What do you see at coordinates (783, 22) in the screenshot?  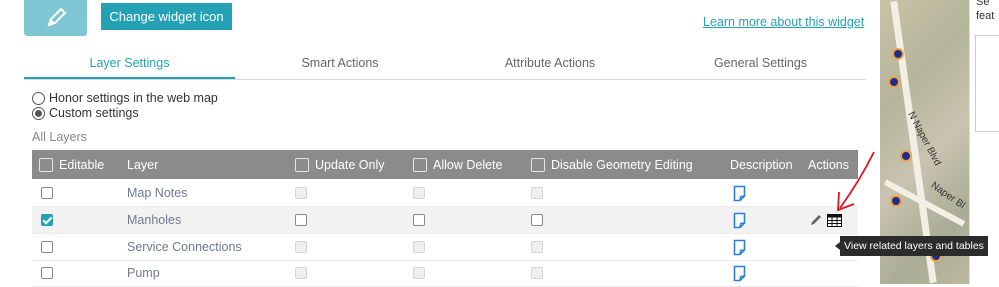 I see `learn-more-link: Learn more about this widget` at bounding box center [783, 22].